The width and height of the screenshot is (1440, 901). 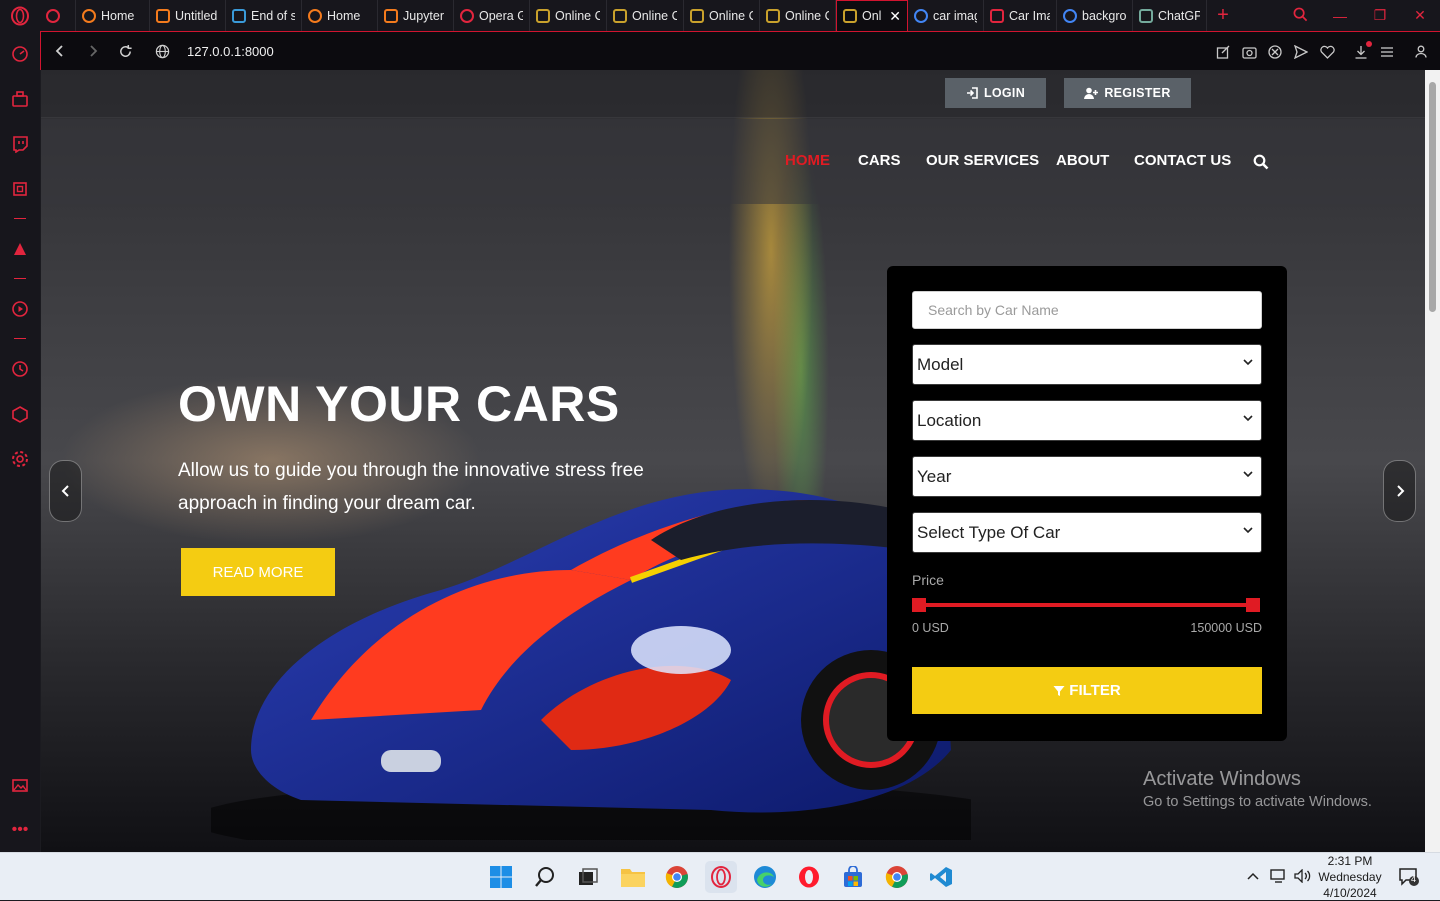 I want to click on nav-cars: CARS, so click(x=879, y=160).